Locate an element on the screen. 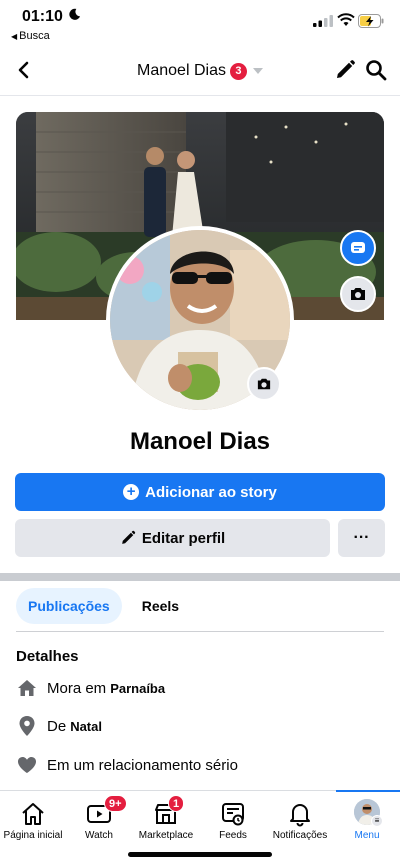 The width and height of the screenshot is (400, 866). profile-name: Manoel Dias is located at coordinates (200, 441).